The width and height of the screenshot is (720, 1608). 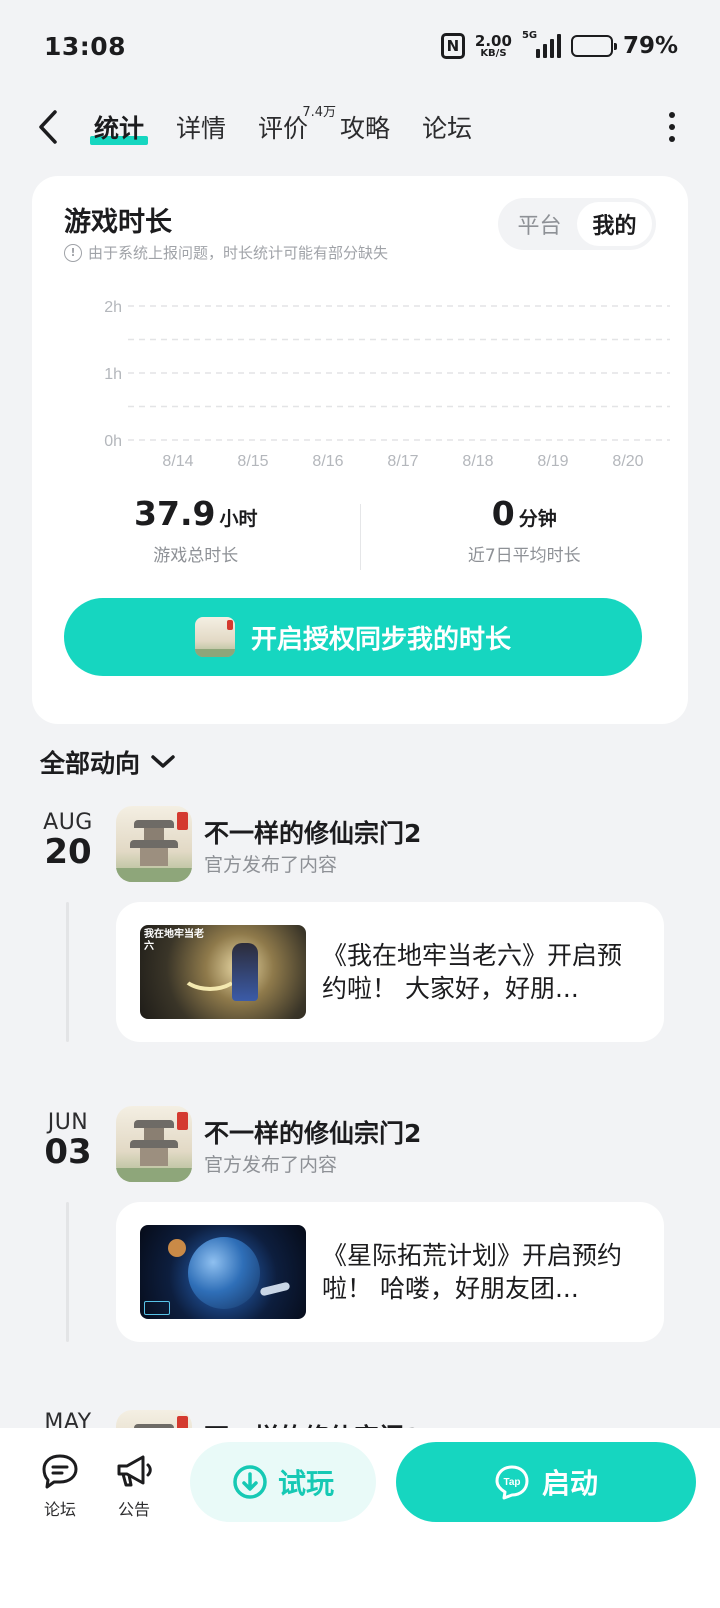 I want to click on forum-button: 论坛, so click(x=60, y=1486).